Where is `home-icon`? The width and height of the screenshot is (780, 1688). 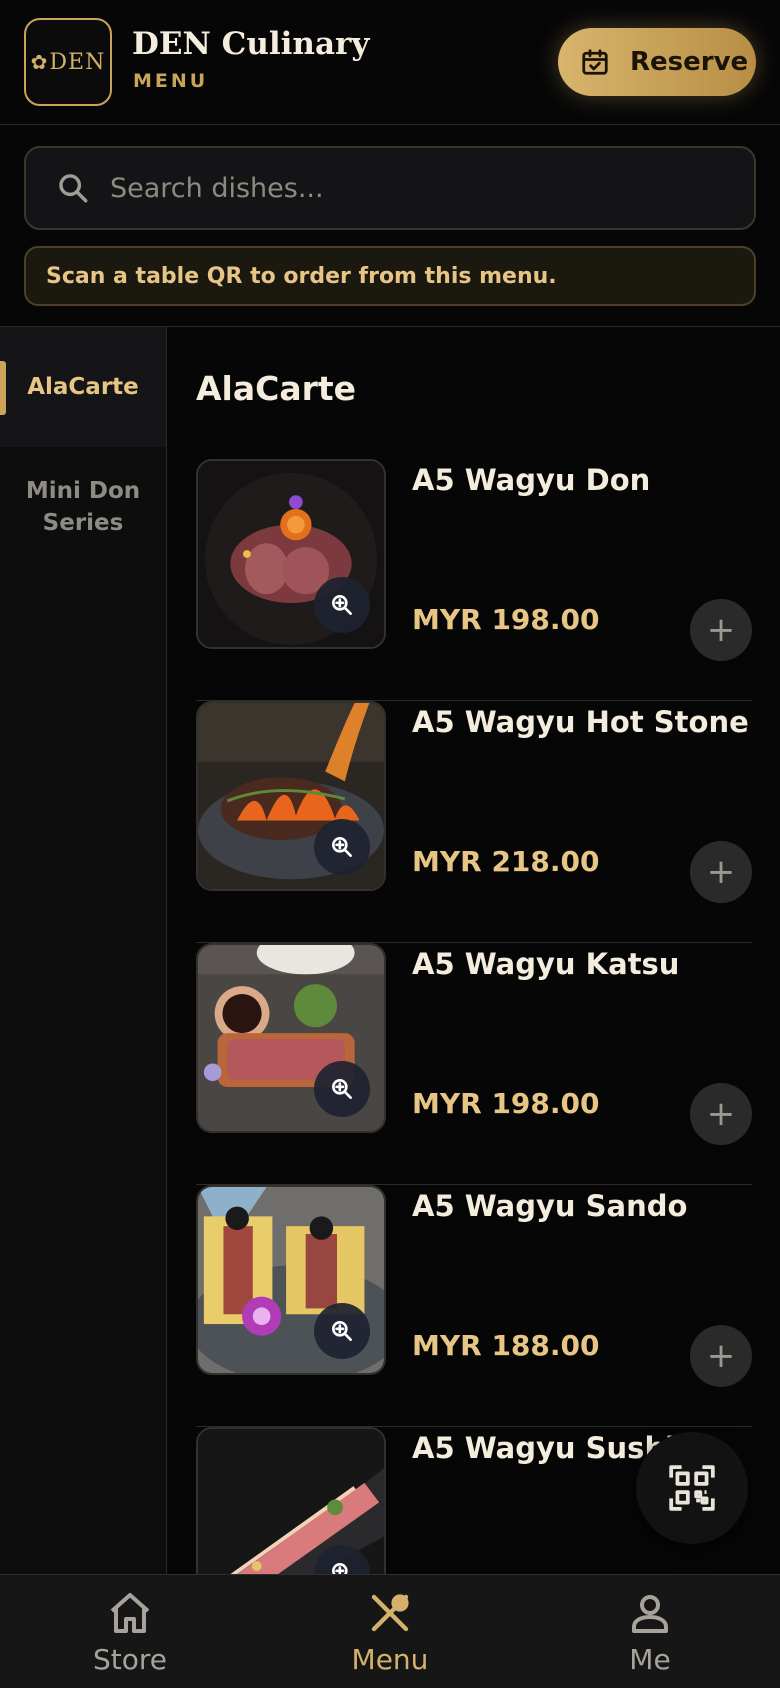
home-icon is located at coordinates (130, 1613).